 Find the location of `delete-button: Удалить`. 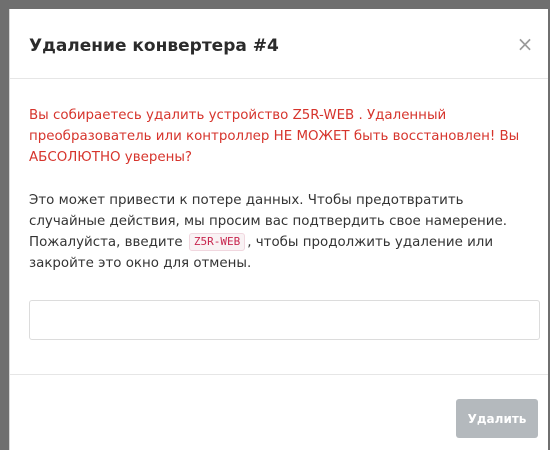

delete-button: Удалить is located at coordinates (497, 418).